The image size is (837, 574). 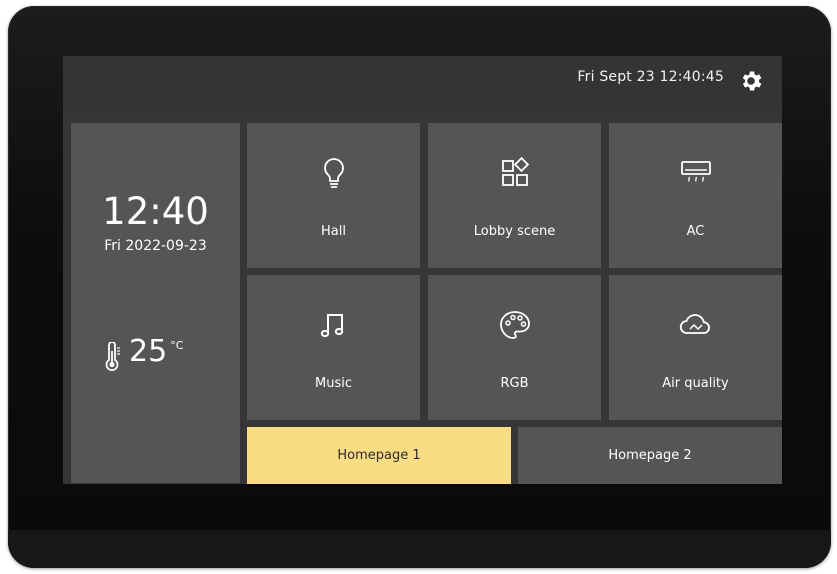 I want to click on temperature-readout: 25 °C, so click(x=142, y=354).